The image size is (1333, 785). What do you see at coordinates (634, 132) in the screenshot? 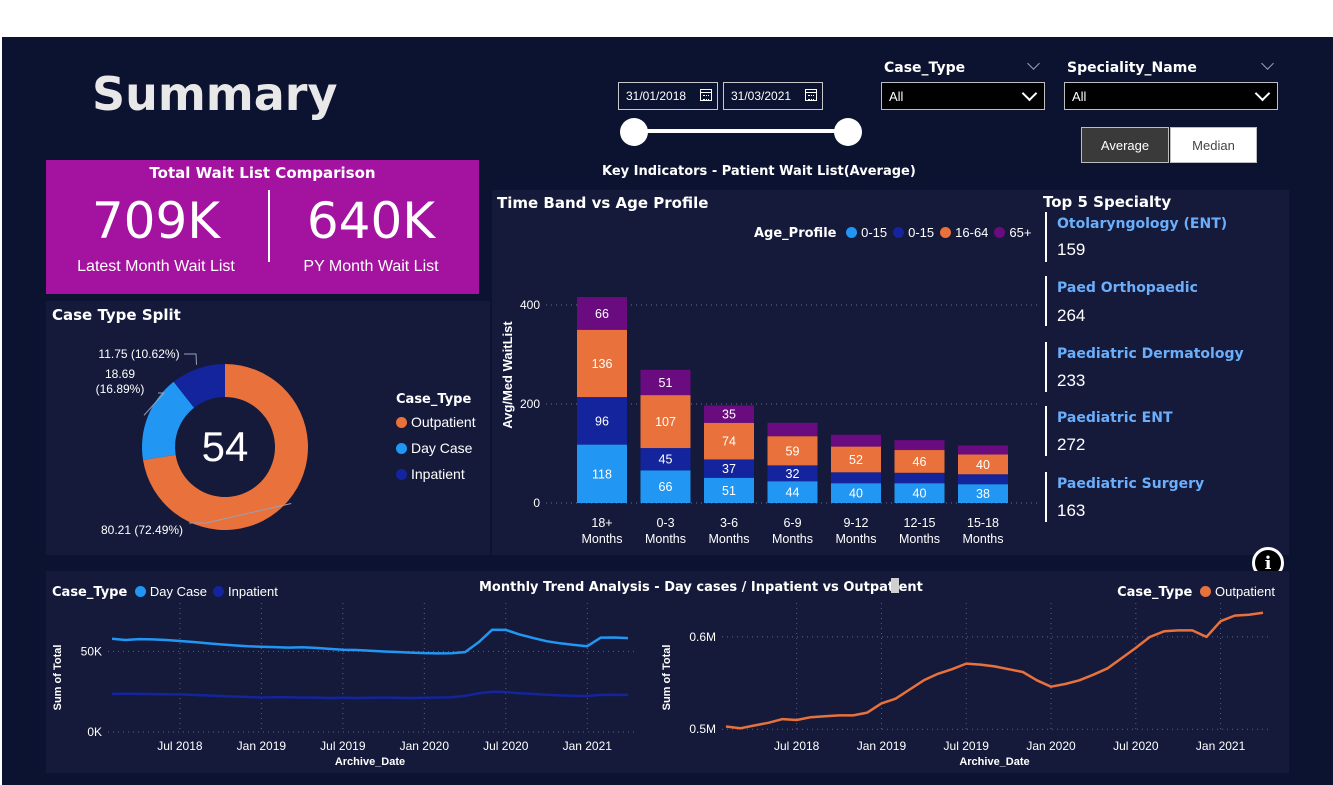
I see `date-range-slider-start-handle` at bounding box center [634, 132].